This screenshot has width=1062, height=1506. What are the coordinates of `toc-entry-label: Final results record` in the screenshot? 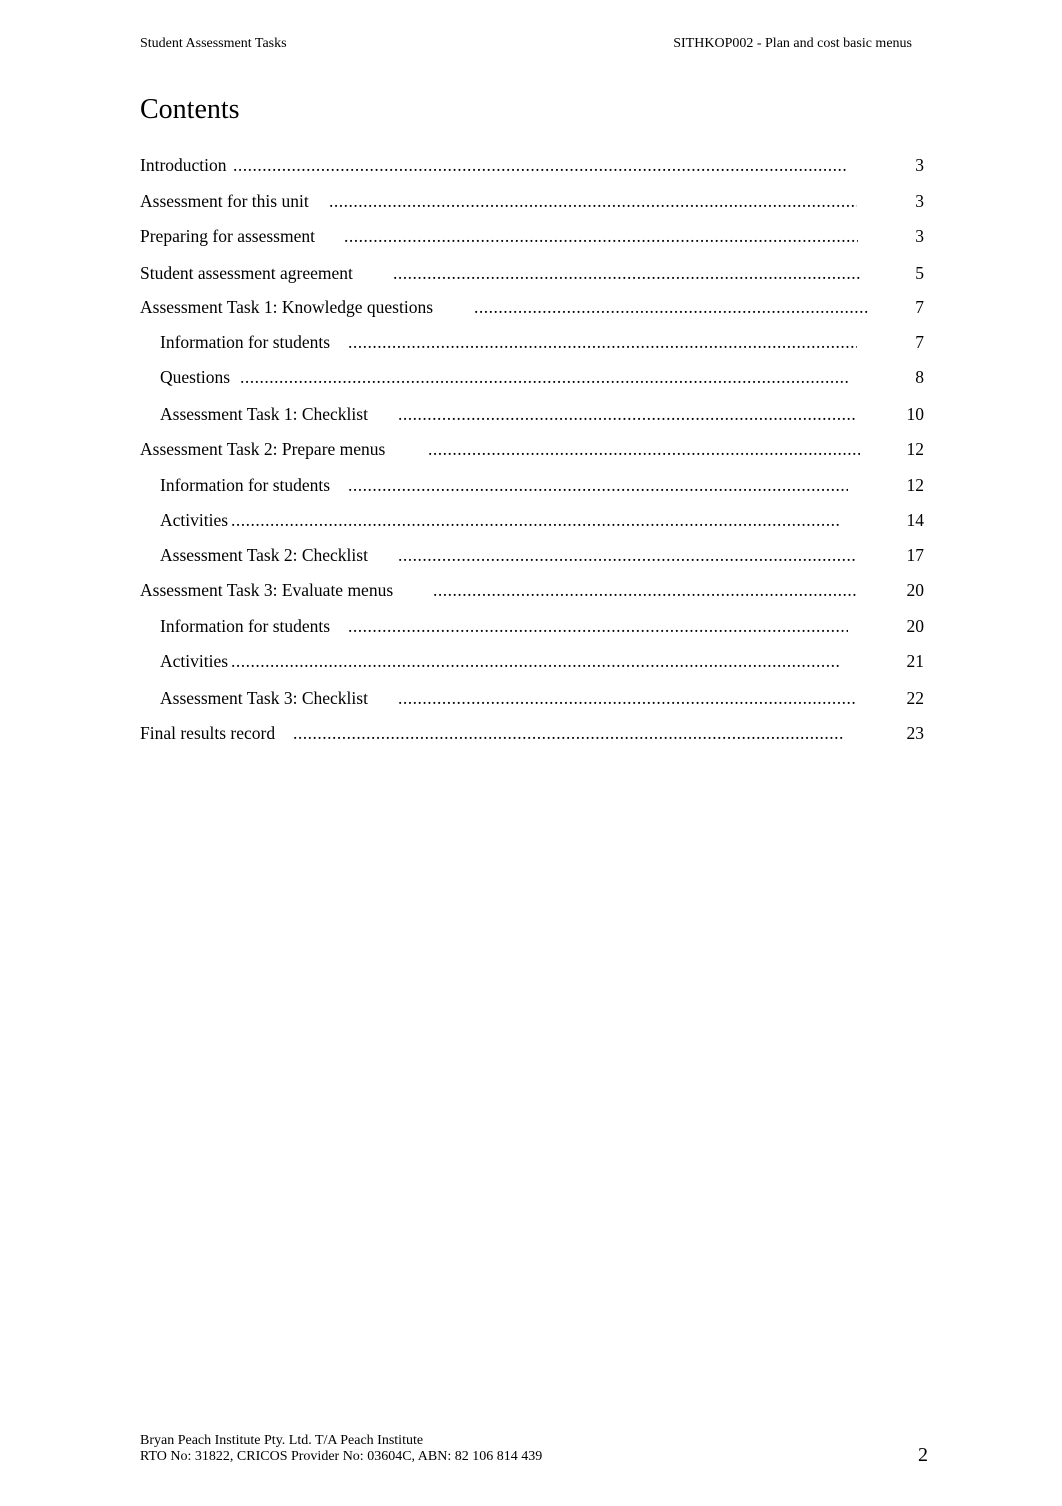 It's located at (208, 733).